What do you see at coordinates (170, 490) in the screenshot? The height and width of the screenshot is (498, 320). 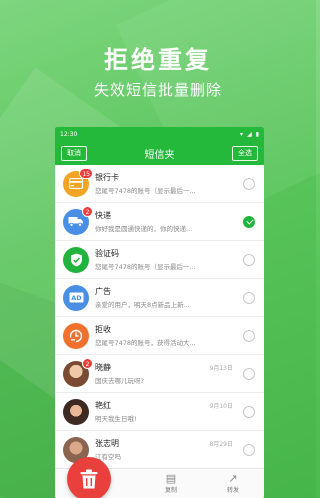 I see `copy-label: 复制` at bounding box center [170, 490].